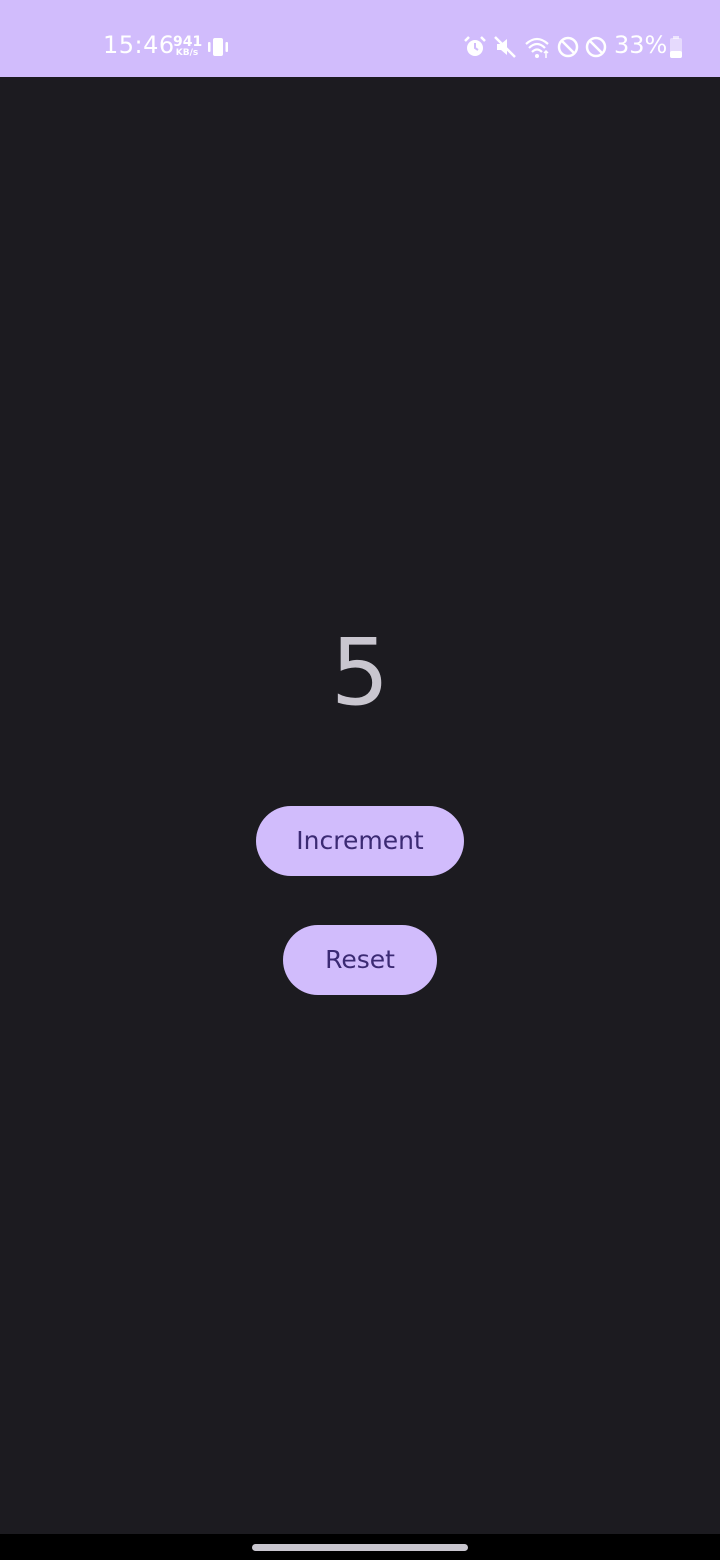 This screenshot has height=1560, width=720. I want to click on home-gesture-handle, so click(360, 1547).